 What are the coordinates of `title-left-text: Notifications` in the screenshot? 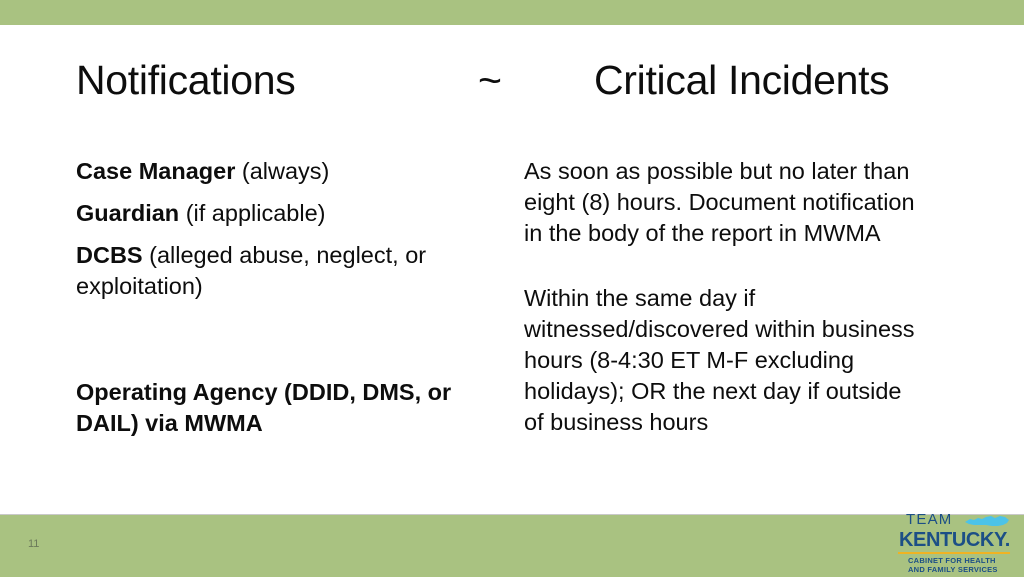 It's located at (186, 80).